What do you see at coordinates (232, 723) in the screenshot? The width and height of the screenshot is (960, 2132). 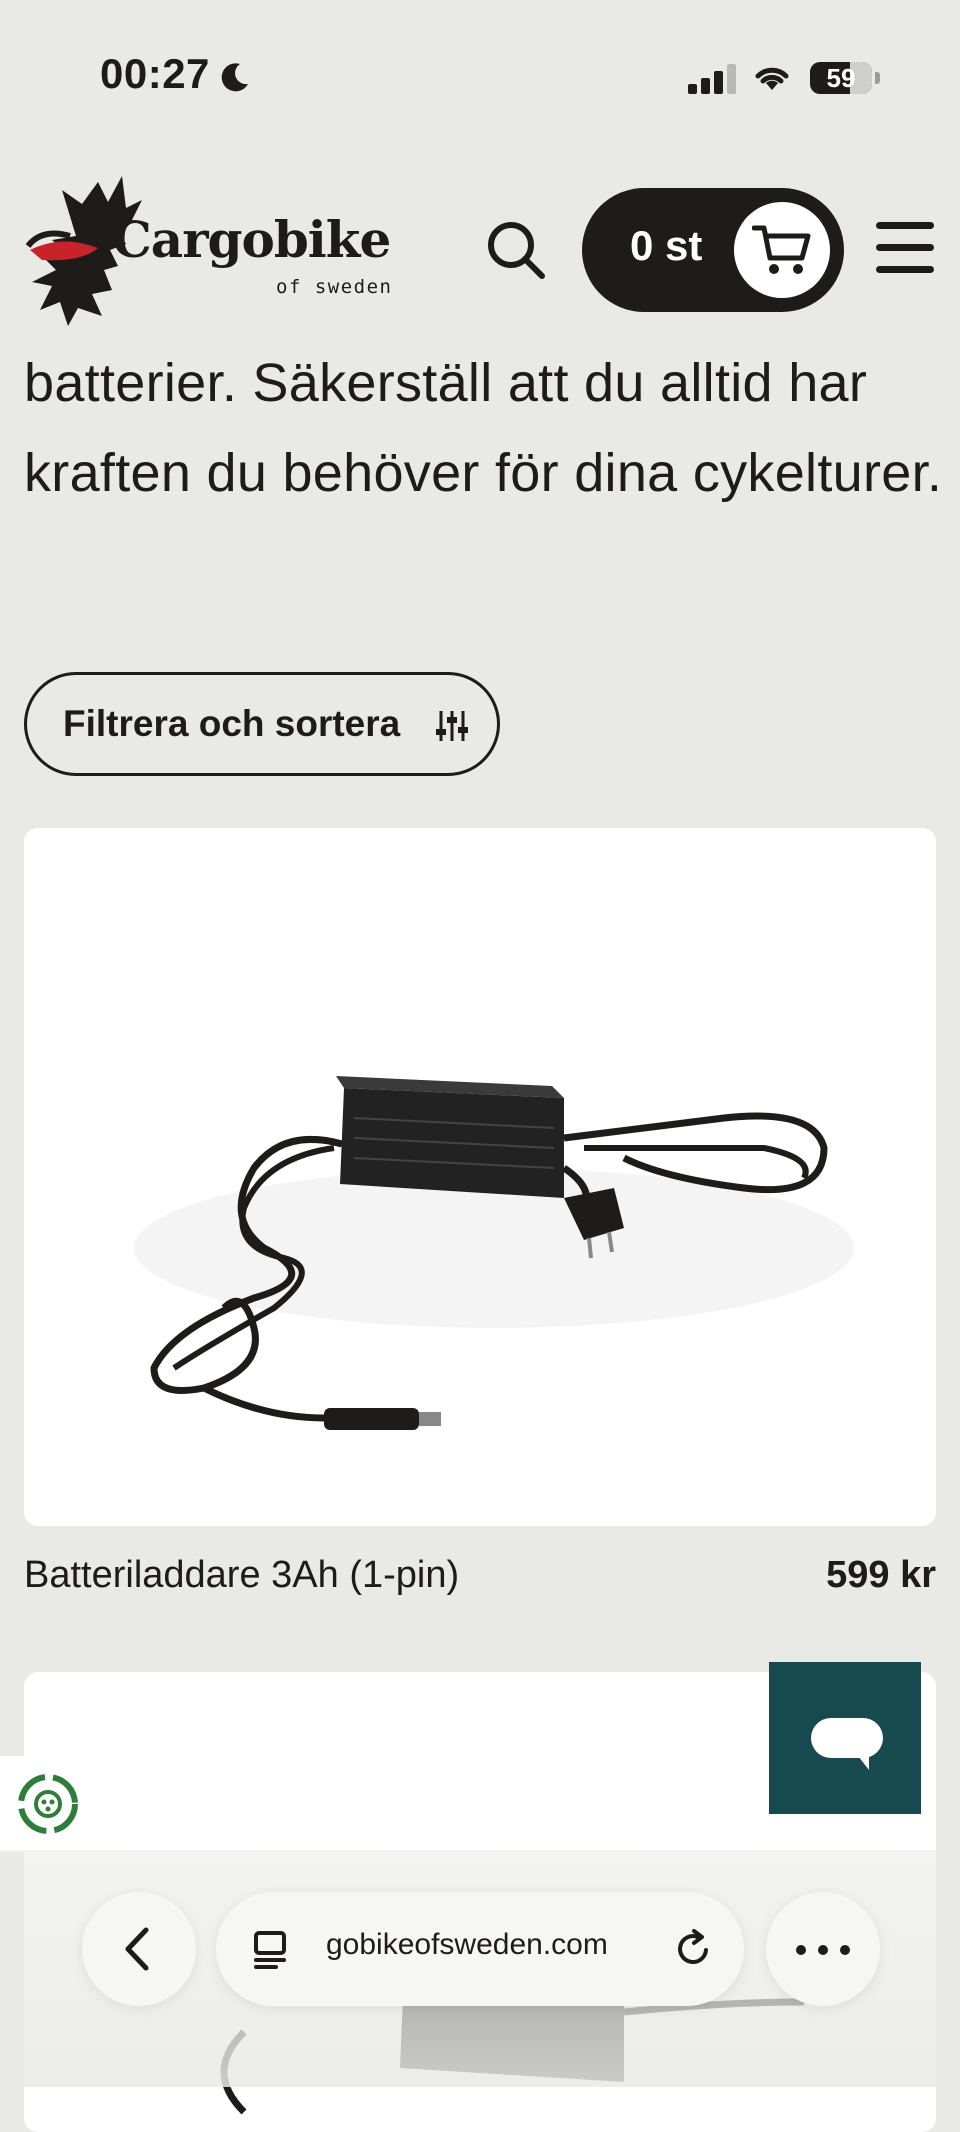 I see `filter-sort-label: Filtrera och sortera` at bounding box center [232, 723].